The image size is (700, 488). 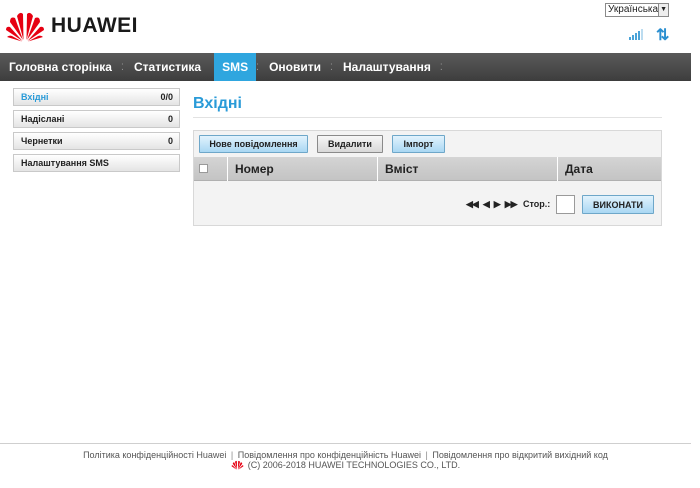 What do you see at coordinates (167, 67) in the screenshot?
I see `nav-item-statistics: Статистика` at bounding box center [167, 67].